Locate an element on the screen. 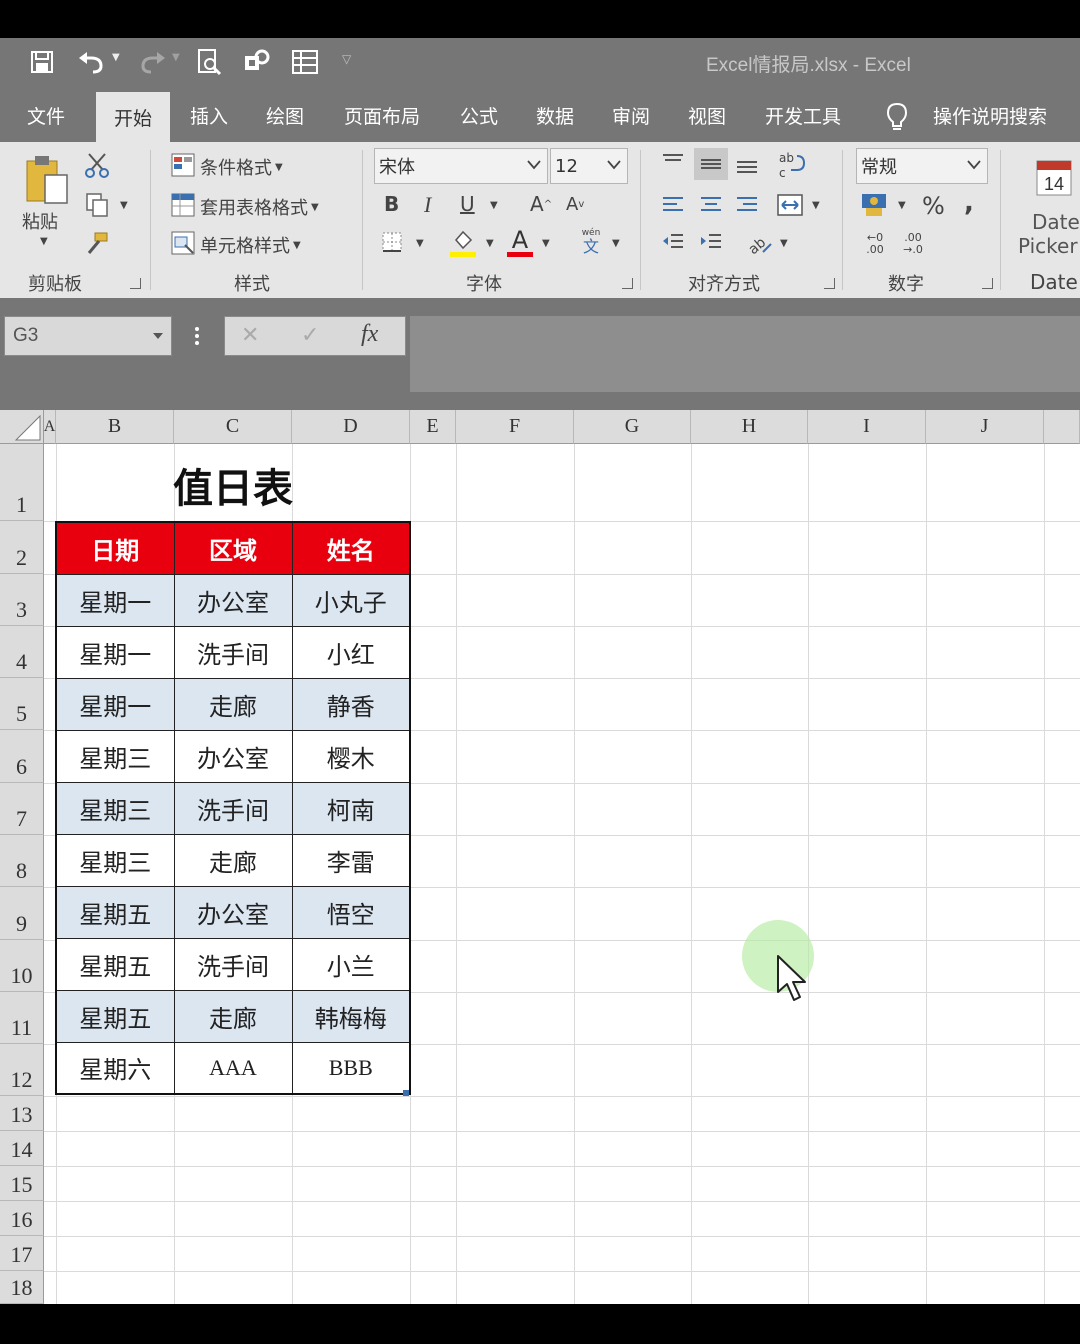 This screenshot has width=1080, height=1344. underline-dropdown-icon: ▼ is located at coordinates (494, 205).